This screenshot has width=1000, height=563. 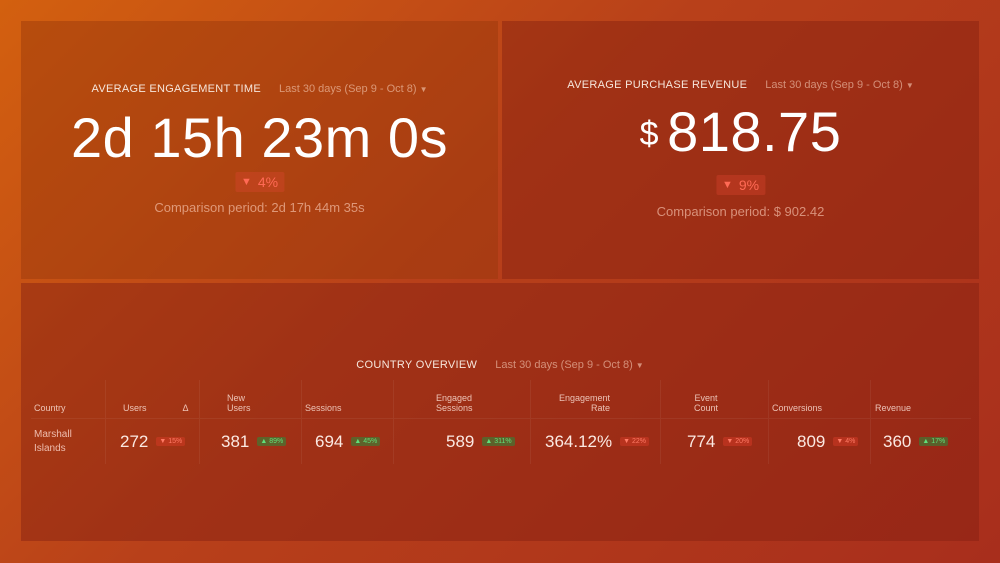 I want to click on header-users: Users Δ, so click(x=152, y=399).